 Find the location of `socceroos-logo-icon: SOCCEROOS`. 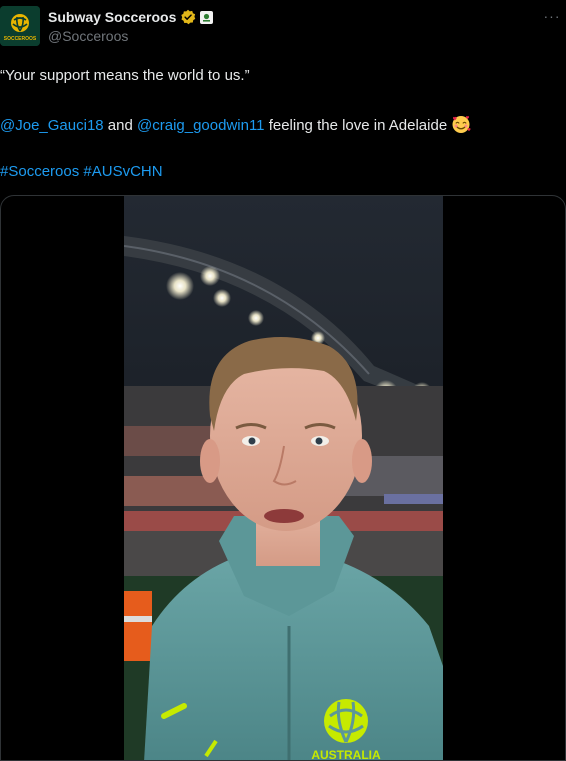

socceroos-logo-icon: SOCCEROOS is located at coordinates (20, 26).